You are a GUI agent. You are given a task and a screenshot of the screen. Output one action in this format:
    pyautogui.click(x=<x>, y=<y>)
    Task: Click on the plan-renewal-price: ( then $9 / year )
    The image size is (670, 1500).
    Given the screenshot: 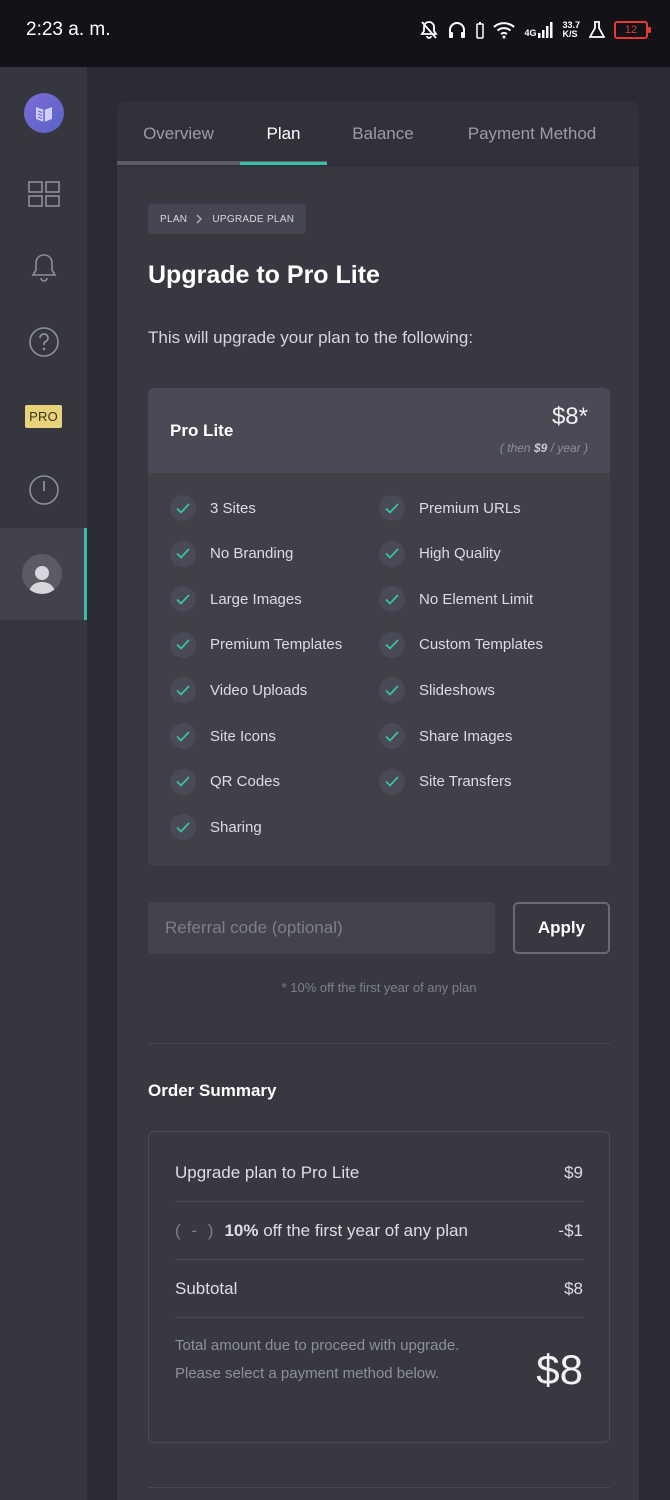 What is the action you would take?
    pyautogui.click(x=543, y=448)
    